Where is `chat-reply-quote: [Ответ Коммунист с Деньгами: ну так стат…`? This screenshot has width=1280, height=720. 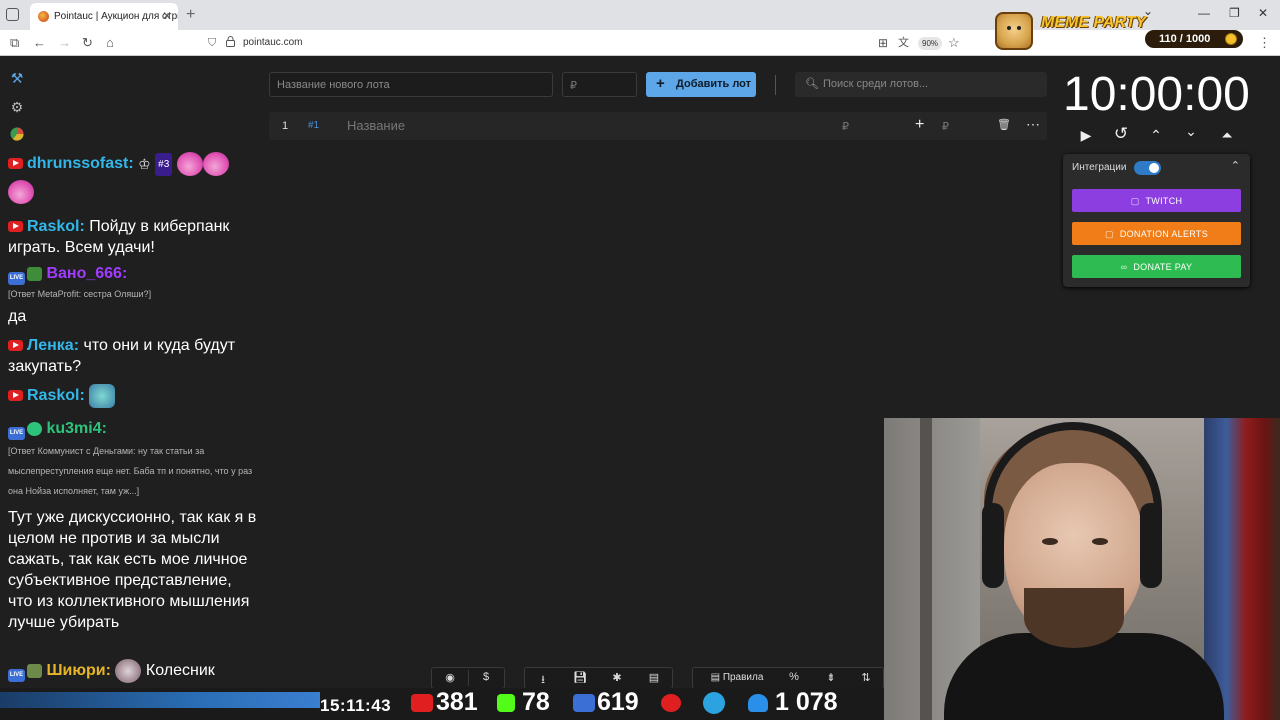 chat-reply-quote: [Ответ Коммунист с Деньгами: ну так стат… is located at coordinates (130, 471).